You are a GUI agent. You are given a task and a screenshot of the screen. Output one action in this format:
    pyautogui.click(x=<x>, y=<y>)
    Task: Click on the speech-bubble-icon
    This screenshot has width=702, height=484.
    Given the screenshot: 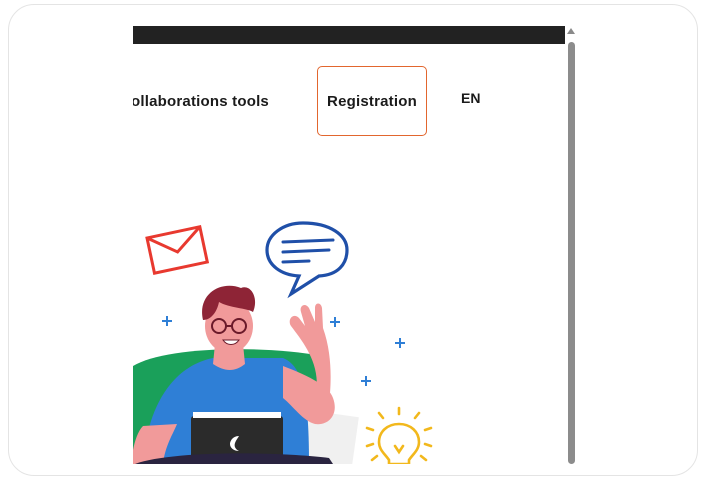 What is the action you would take?
    pyautogui.click(x=307, y=260)
    